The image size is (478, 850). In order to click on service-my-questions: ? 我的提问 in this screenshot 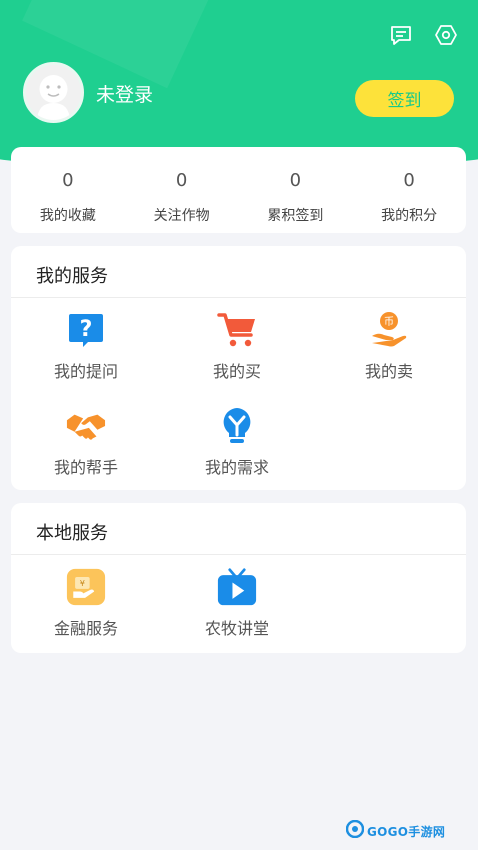, I will do `click(86, 346)`.